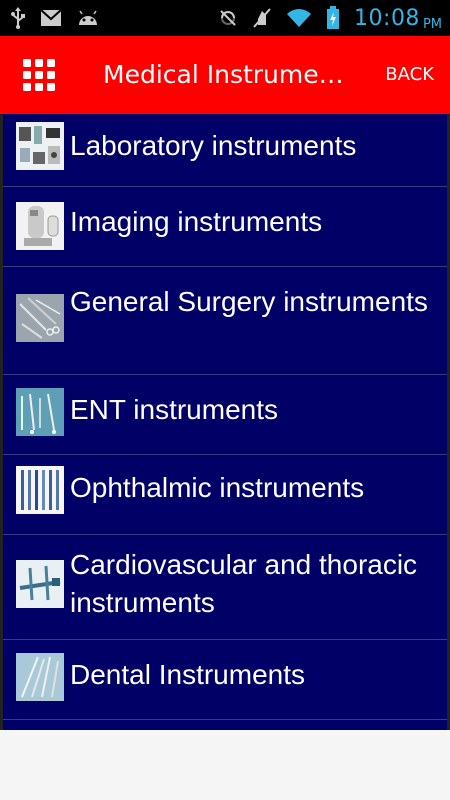  Describe the element at coordinates (40, 146) in the screenshot. I see `laboratory-instruments-thumbnail` at that location.